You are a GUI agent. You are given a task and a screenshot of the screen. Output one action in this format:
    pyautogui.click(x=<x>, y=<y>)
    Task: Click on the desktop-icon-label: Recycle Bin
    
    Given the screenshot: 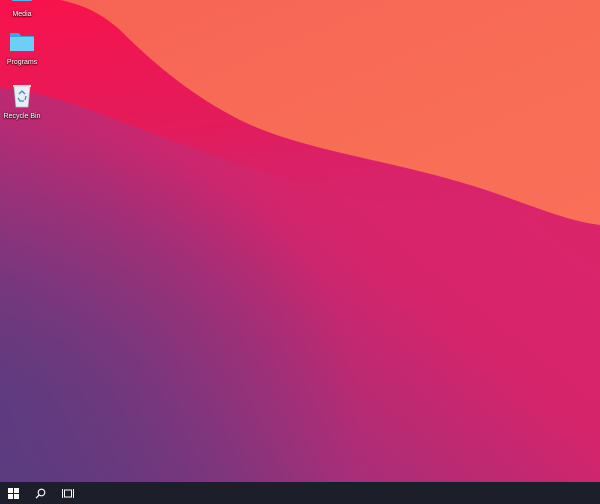 What is the action you would take?
    pyautogui.click(x=22, y=116)
    